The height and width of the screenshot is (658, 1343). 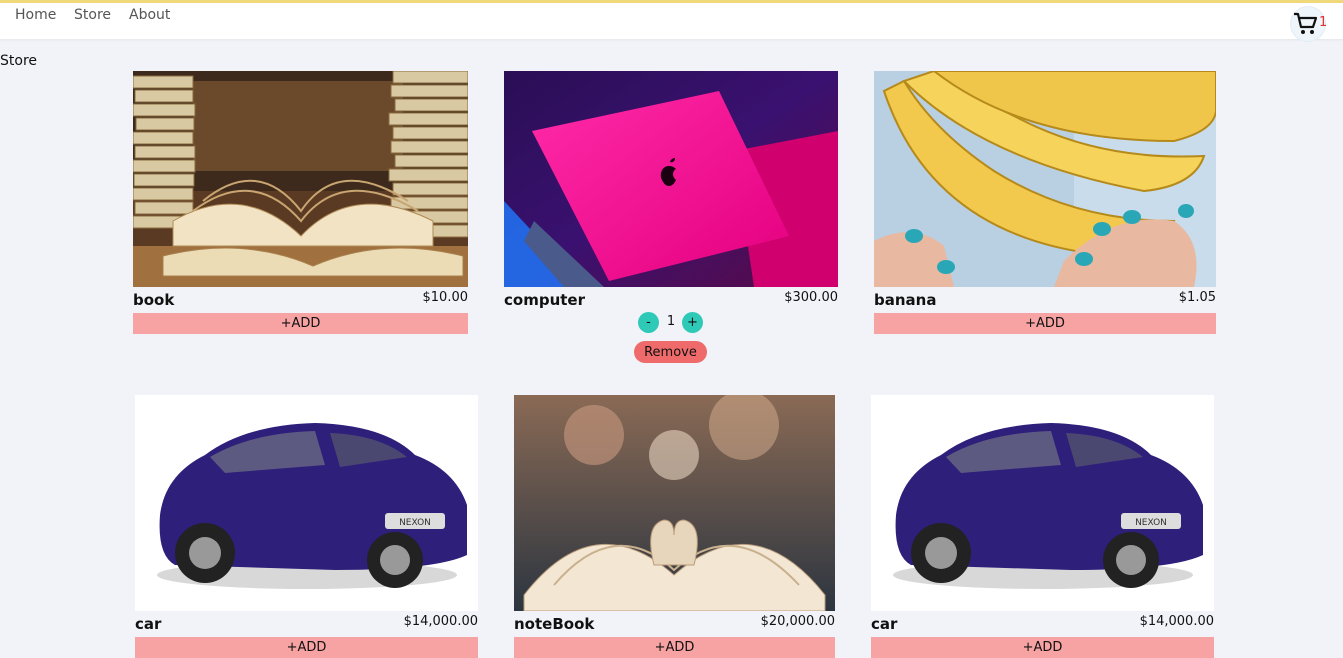 I want to click on navbar: Home Store About 1, so click(x=671, y=22).